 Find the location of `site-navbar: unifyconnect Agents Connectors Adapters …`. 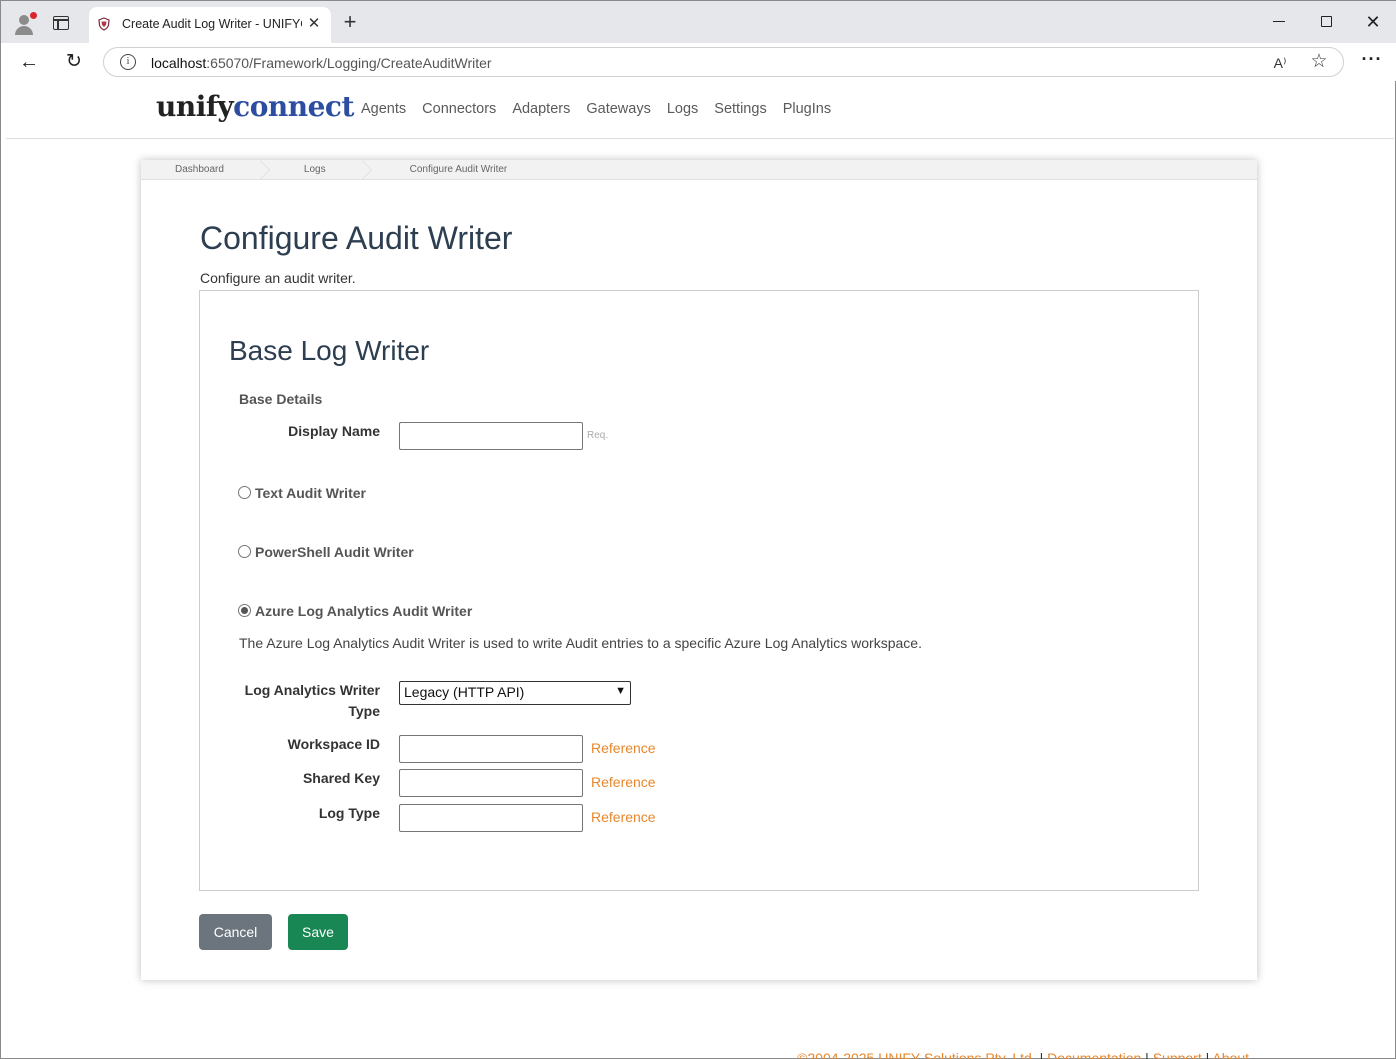

site-navbar: unifyconnect Agents Connectors Adapters … is located at coordinates (700, 110).